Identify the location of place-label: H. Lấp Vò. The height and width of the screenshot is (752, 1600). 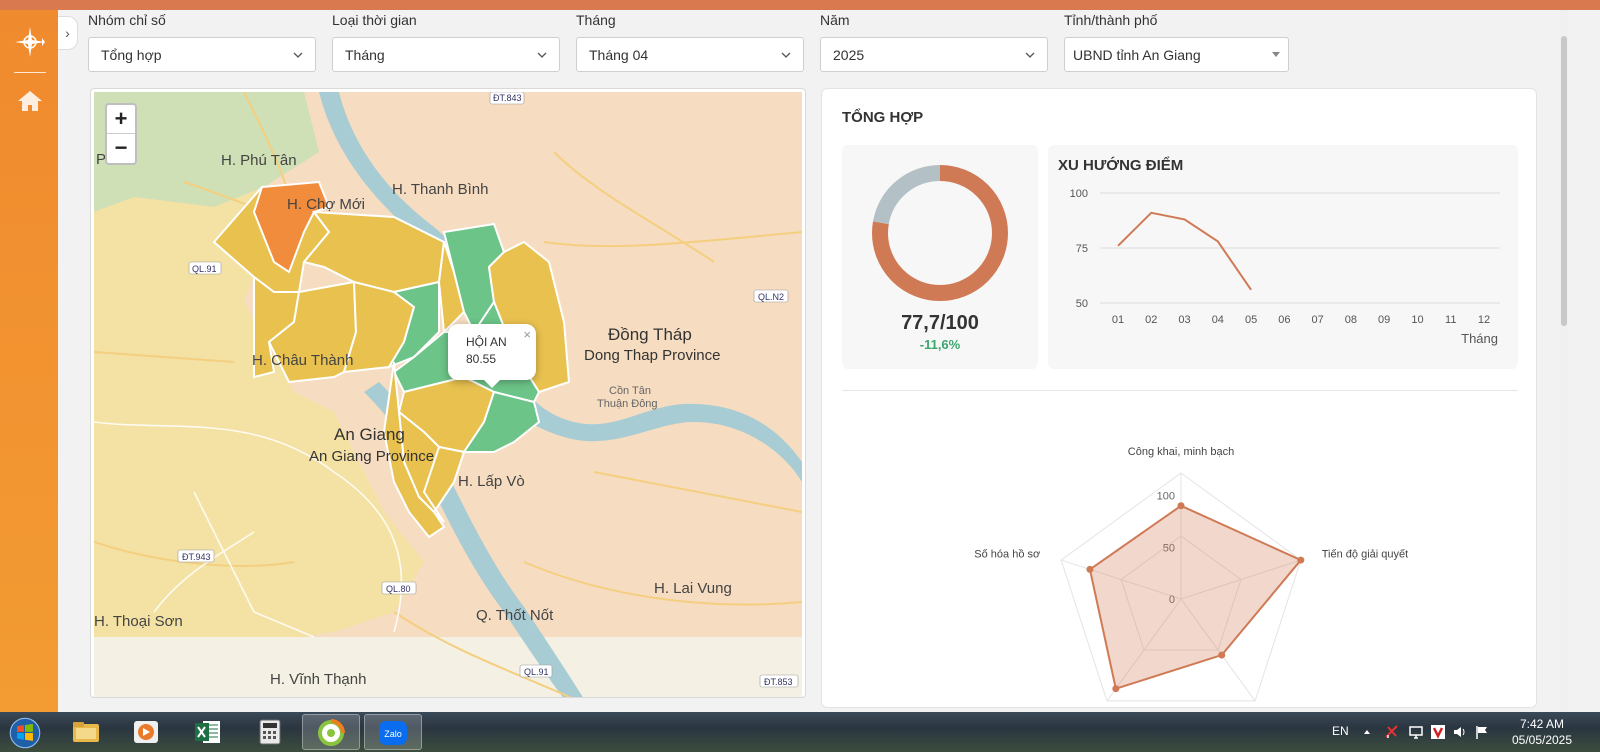
(491, 481).